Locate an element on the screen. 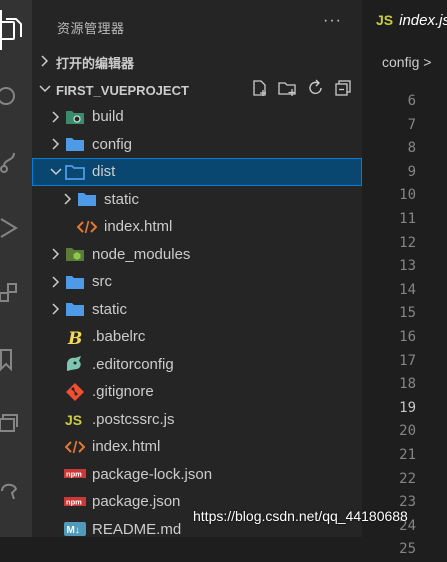 This screenshot has height=562, width=447. breadcrumb: config > is located at coordinates (396, 62).